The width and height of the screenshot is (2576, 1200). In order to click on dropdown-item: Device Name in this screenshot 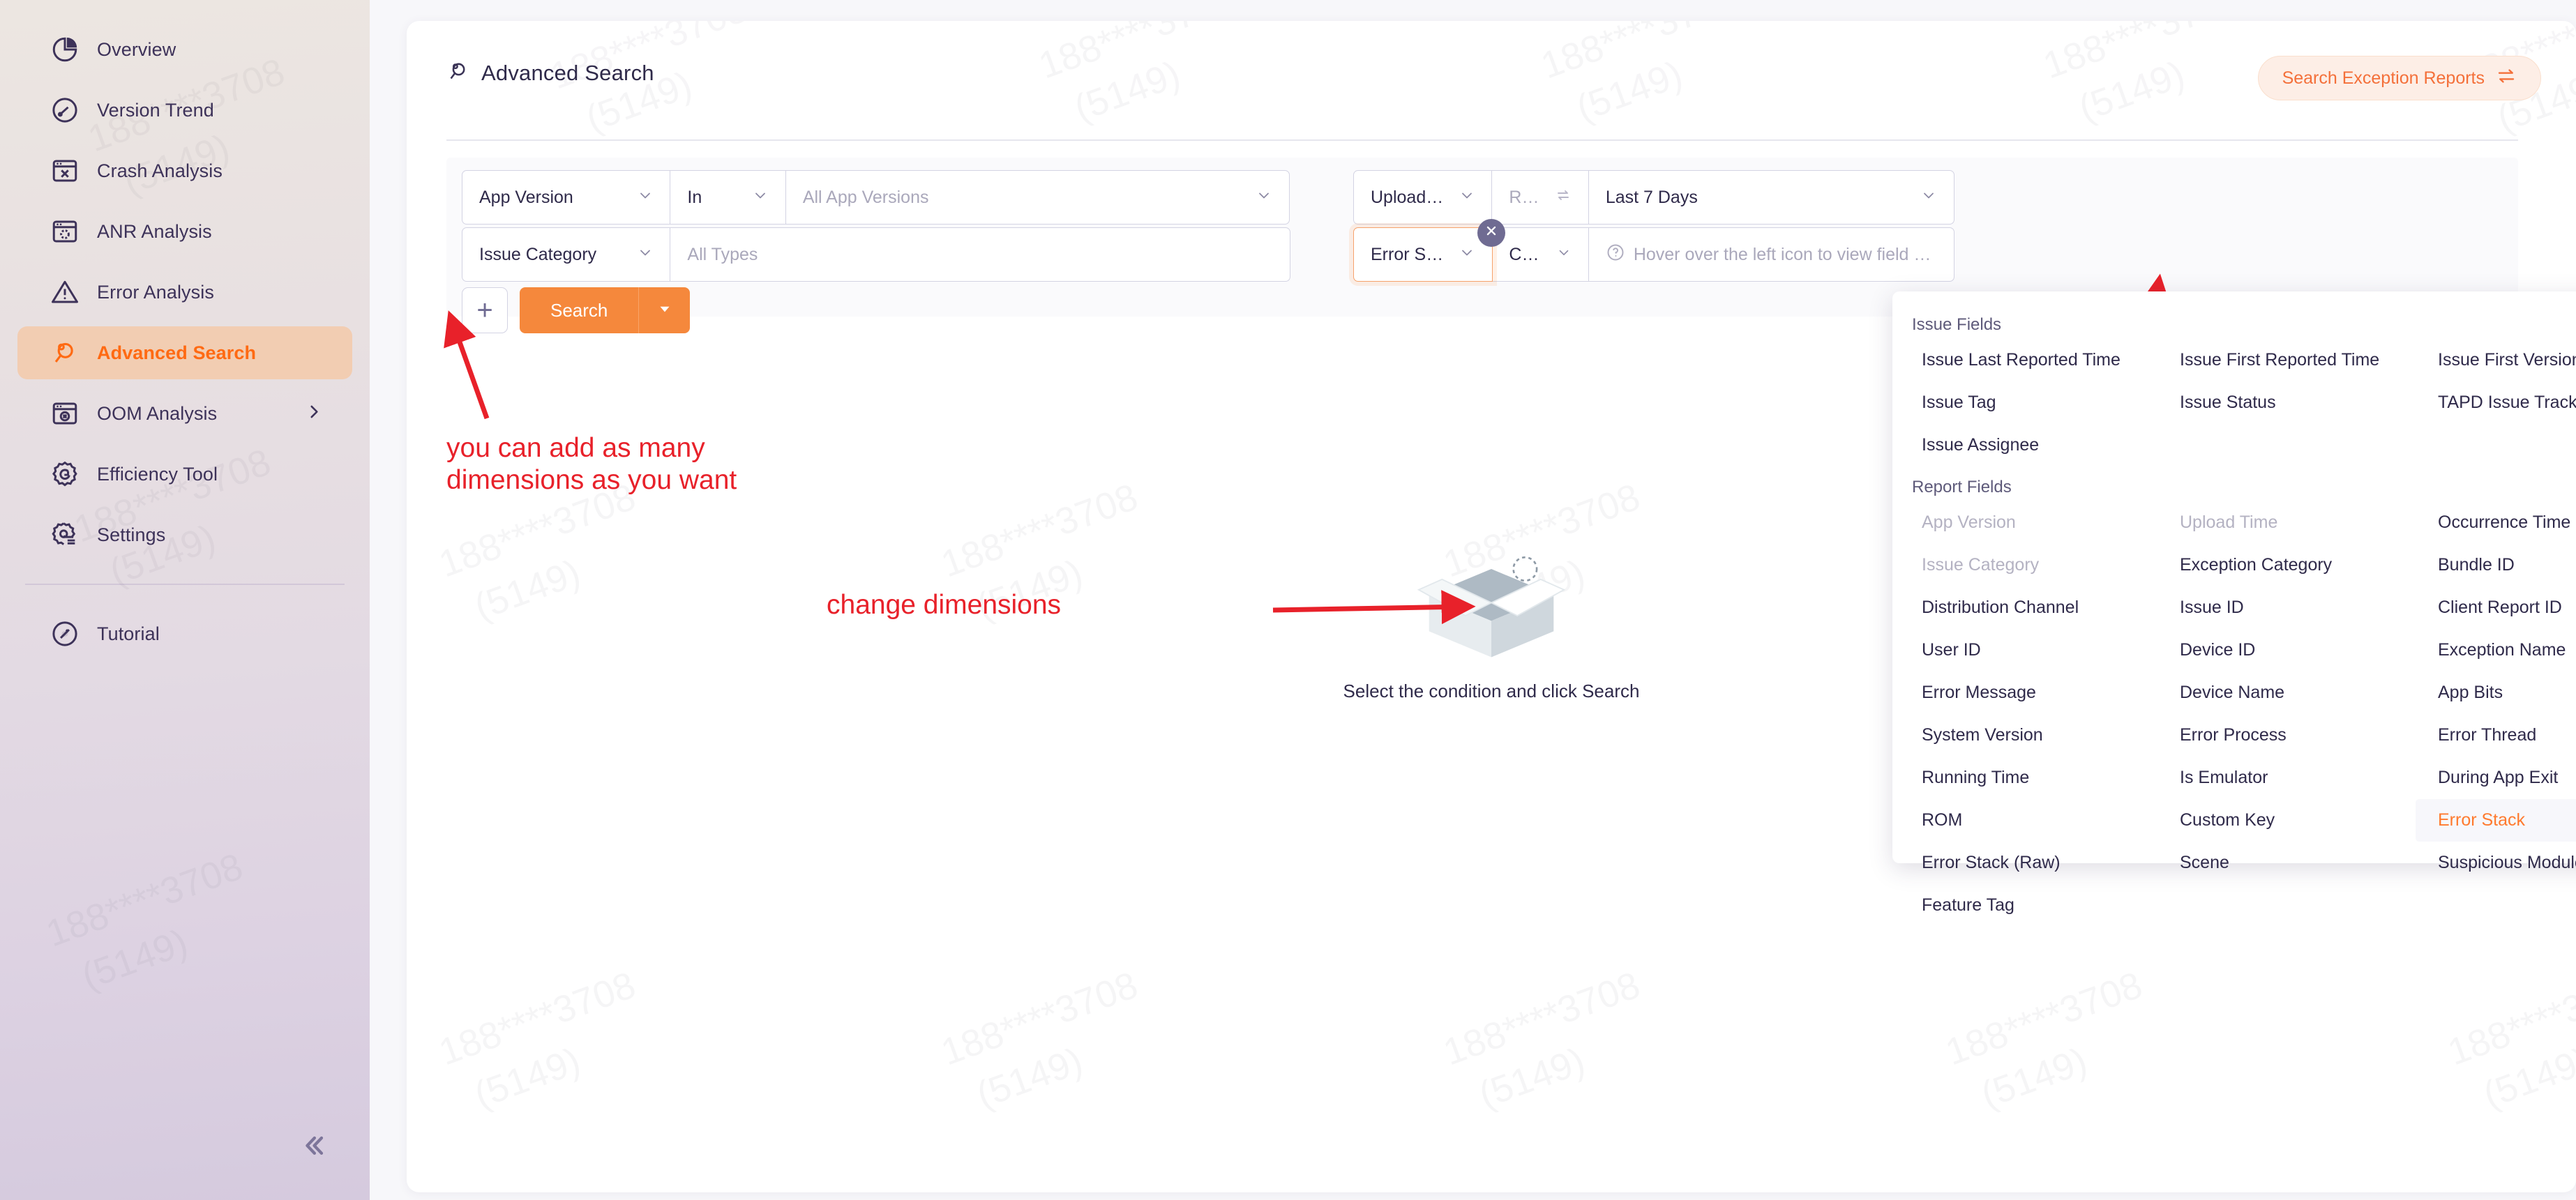, I will do `click(2286, 692)`.